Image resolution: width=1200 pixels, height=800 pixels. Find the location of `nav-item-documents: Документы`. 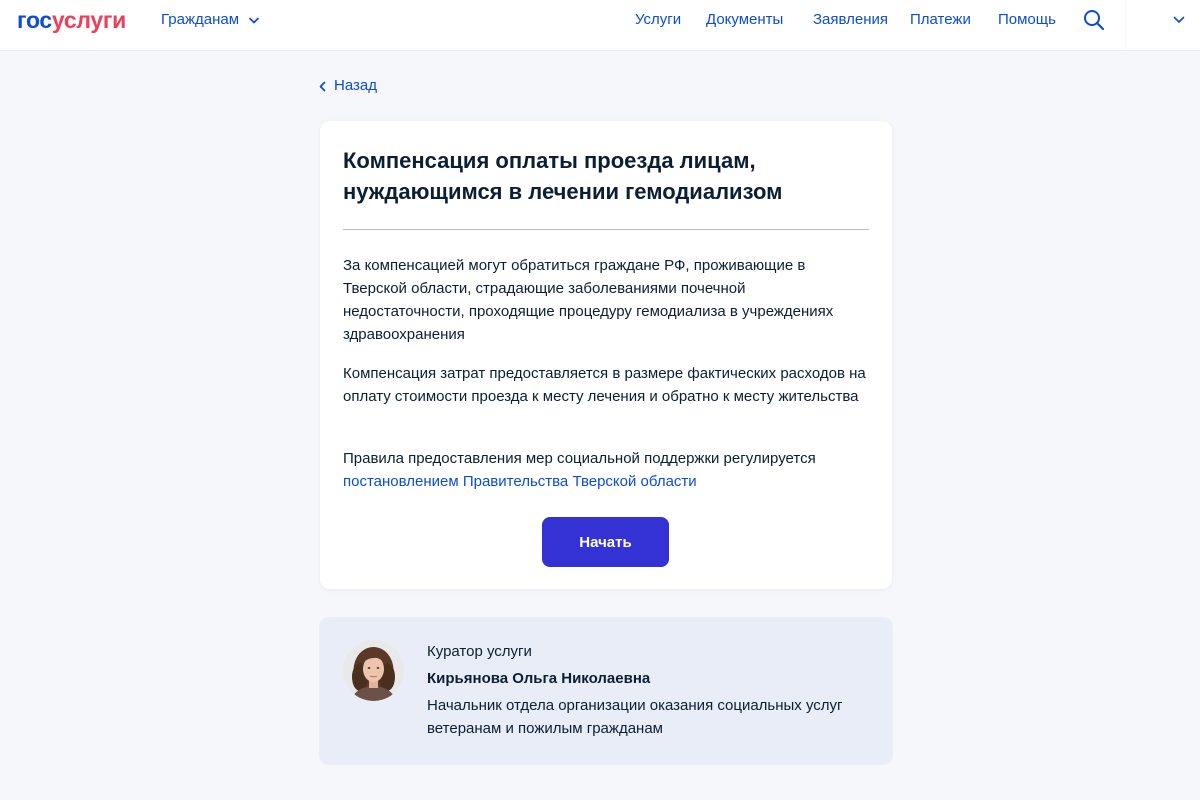

nav-item-documents: Документы is located at coordinates (744, 20).